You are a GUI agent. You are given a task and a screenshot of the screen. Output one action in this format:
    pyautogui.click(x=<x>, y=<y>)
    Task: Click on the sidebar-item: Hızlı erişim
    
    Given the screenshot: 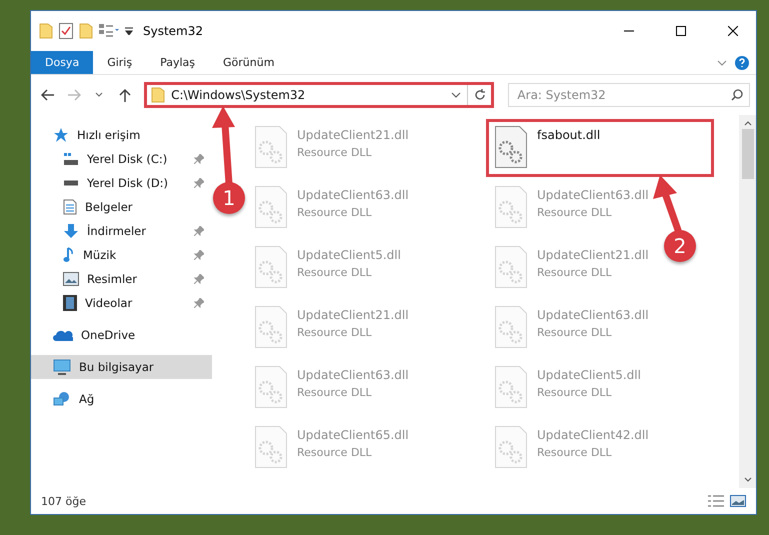 What is the action you would take?
    pyautogui.click(x=121, y=135)
    